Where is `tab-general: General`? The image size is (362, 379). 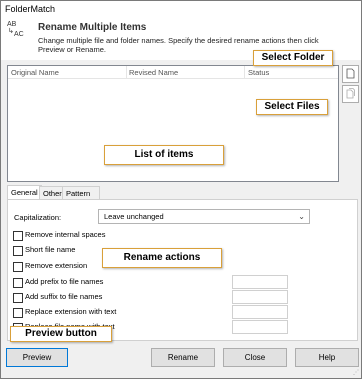 tab-general: General is located at coordinates (24, 192).